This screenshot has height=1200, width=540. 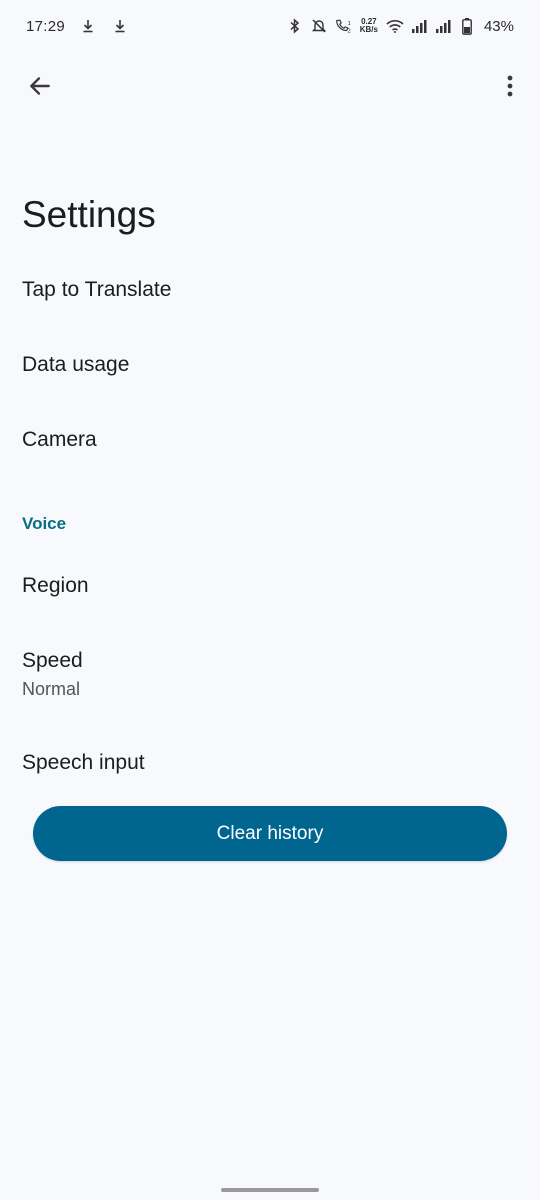 I want to click on settings-item-camera: Camera, so click(x=270, y=440).